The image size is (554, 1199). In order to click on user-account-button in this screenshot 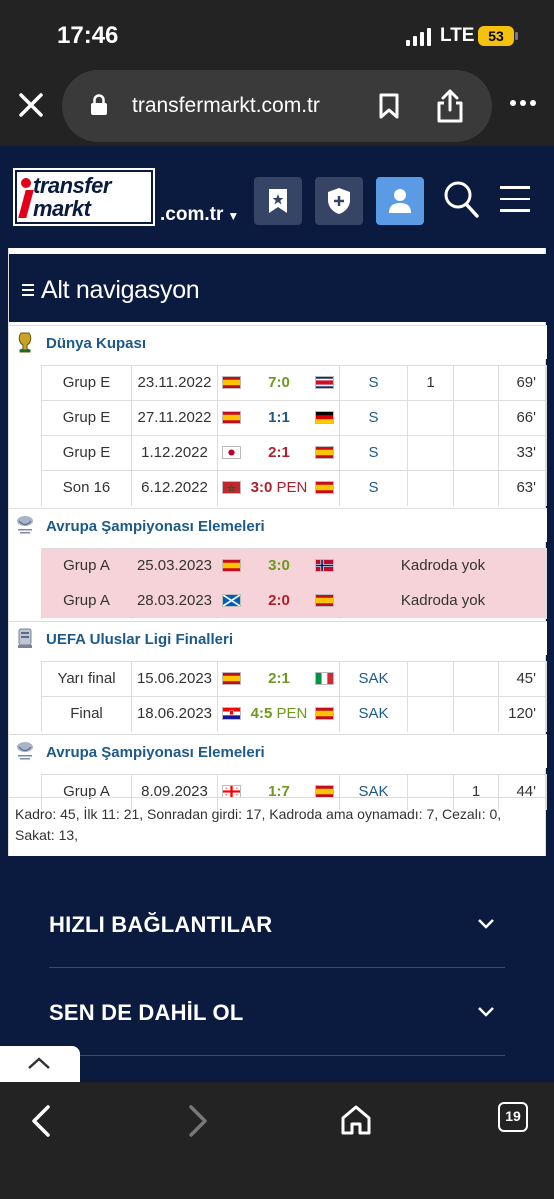, I will do `click(400, 201)`.